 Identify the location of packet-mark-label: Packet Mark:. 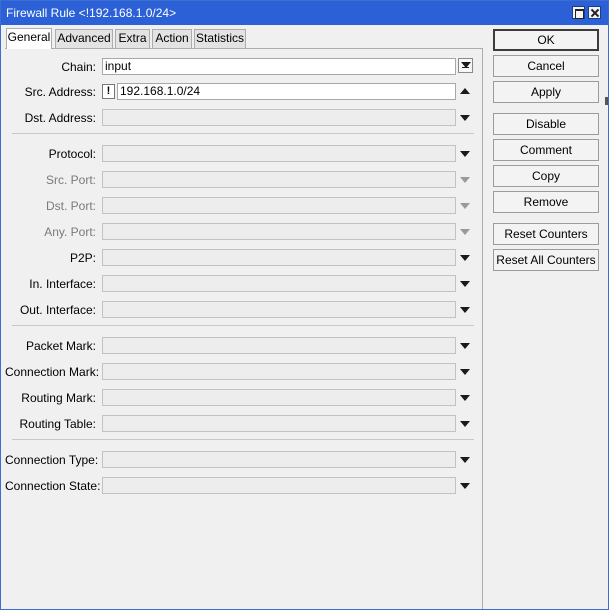
(60, 346).